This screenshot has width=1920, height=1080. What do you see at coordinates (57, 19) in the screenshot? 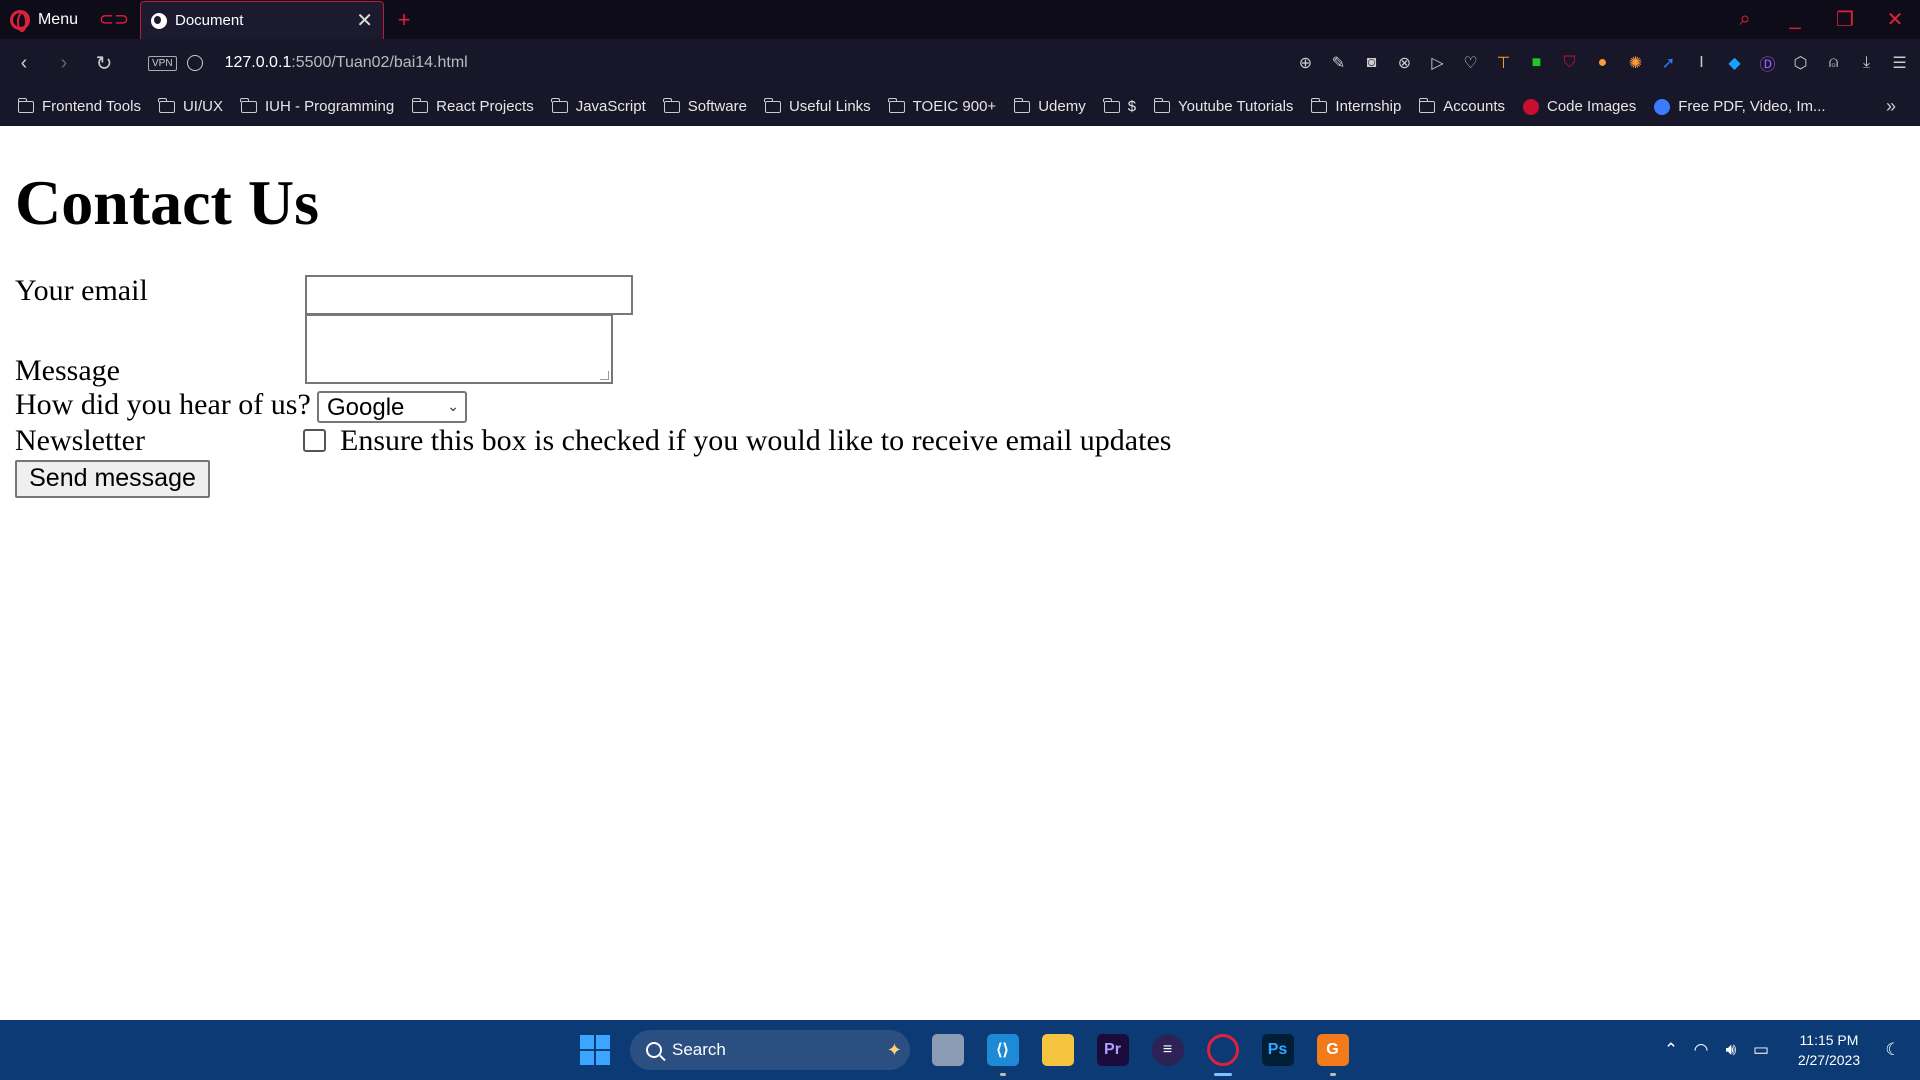
I see `menu-label: Menu` at bounding box center [57, 19].